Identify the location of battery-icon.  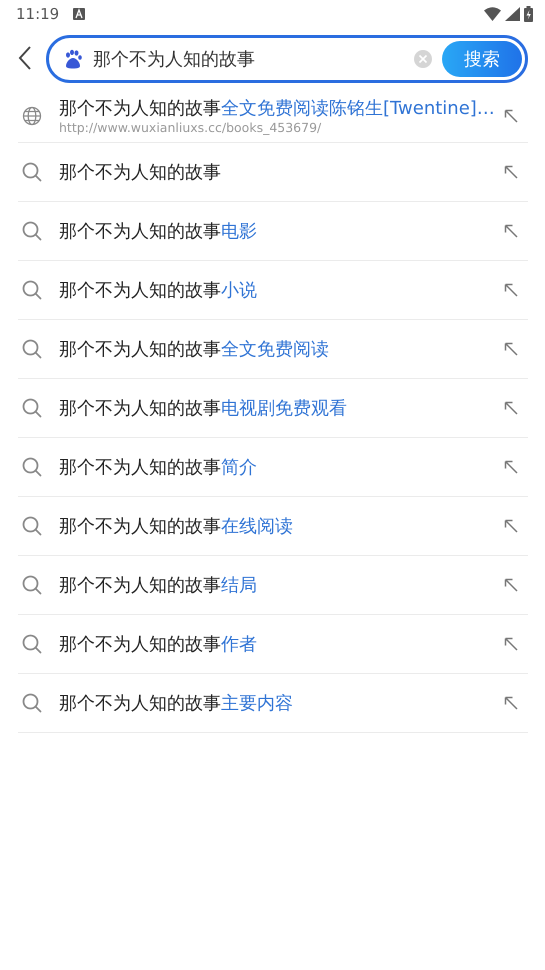
(528, 14).